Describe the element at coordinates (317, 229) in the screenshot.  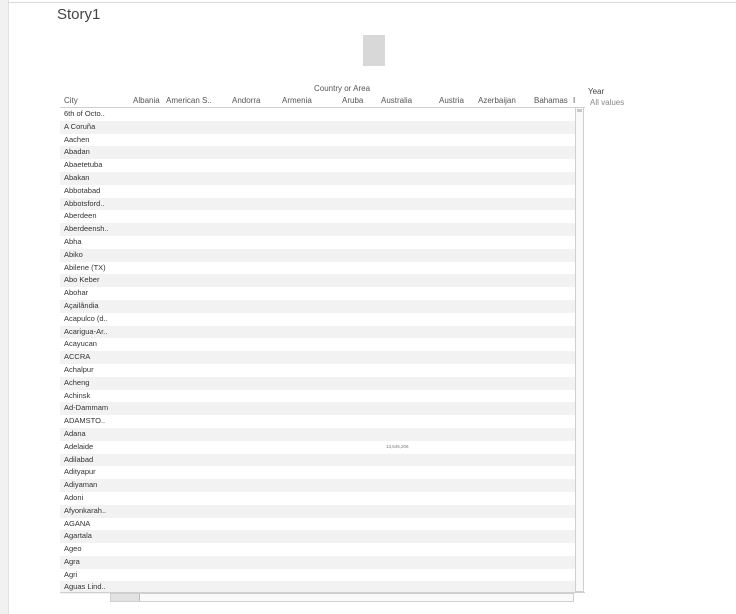
I see `table-row: Aberdeensh..` at that location.